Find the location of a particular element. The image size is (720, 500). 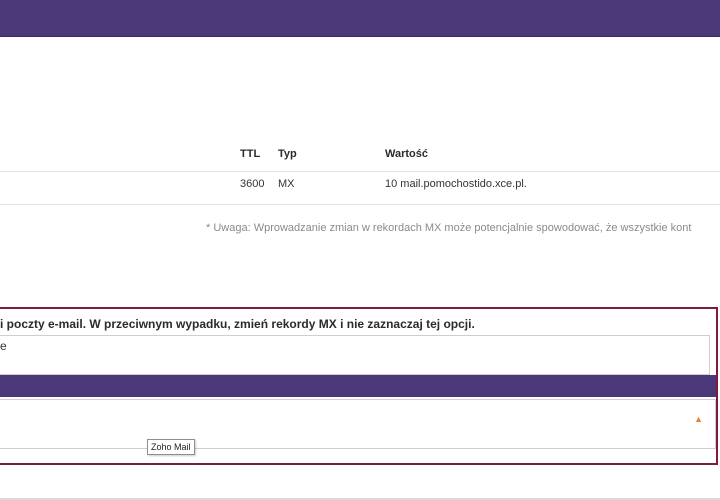

cell-type: MX is located at coordinates (286, 184).